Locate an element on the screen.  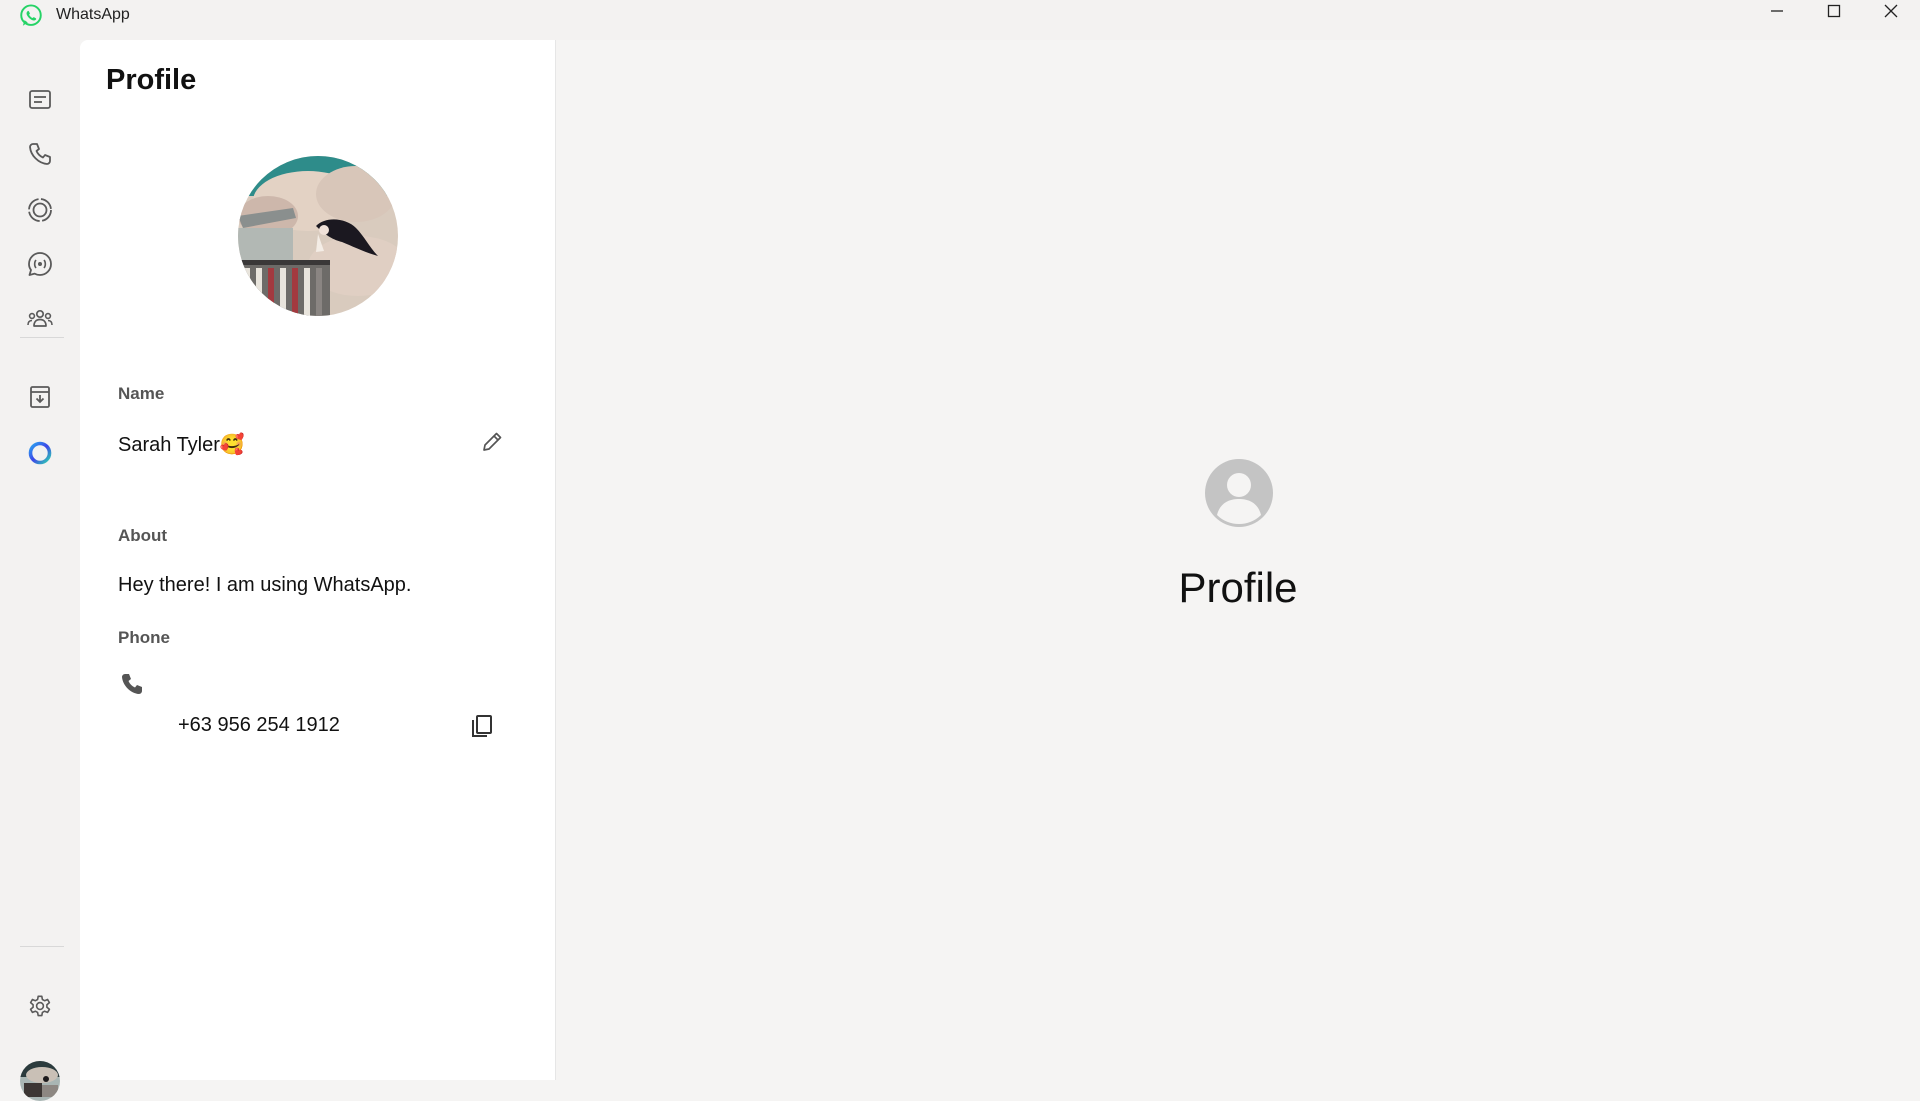
chat-icon is located at coordinates (40, 99).